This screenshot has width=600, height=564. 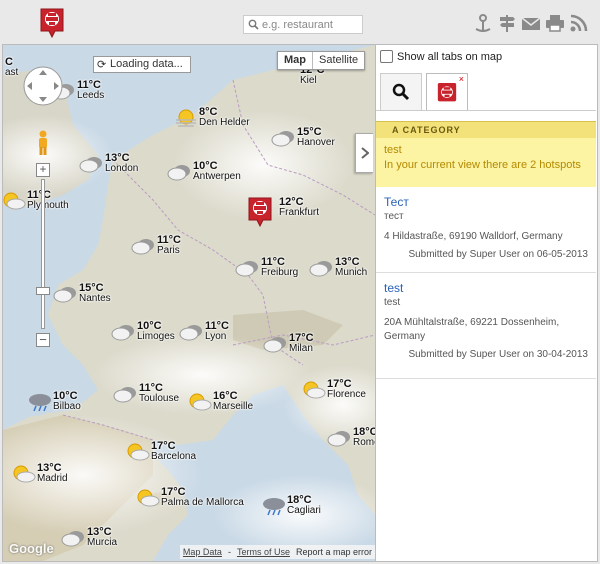 What do you see at coordinates (288, 343) in the screenshot?
I see `weather-marker: 17°C Milan` at bounding box center [288, 343].